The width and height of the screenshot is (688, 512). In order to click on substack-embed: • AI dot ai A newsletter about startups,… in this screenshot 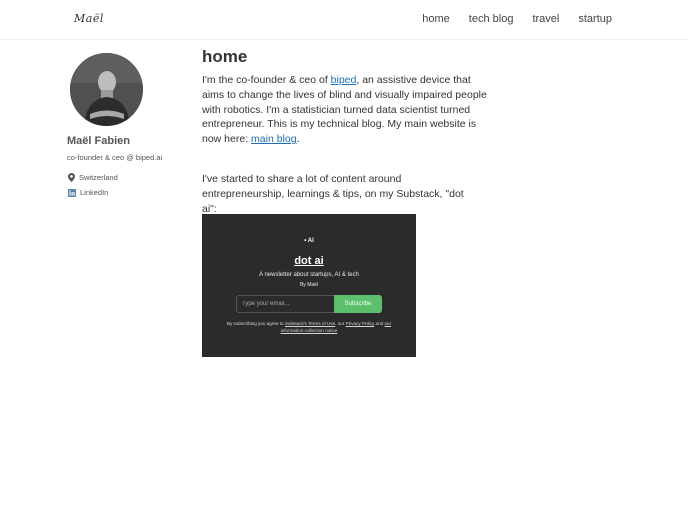, I will do `click(309, 285)`.